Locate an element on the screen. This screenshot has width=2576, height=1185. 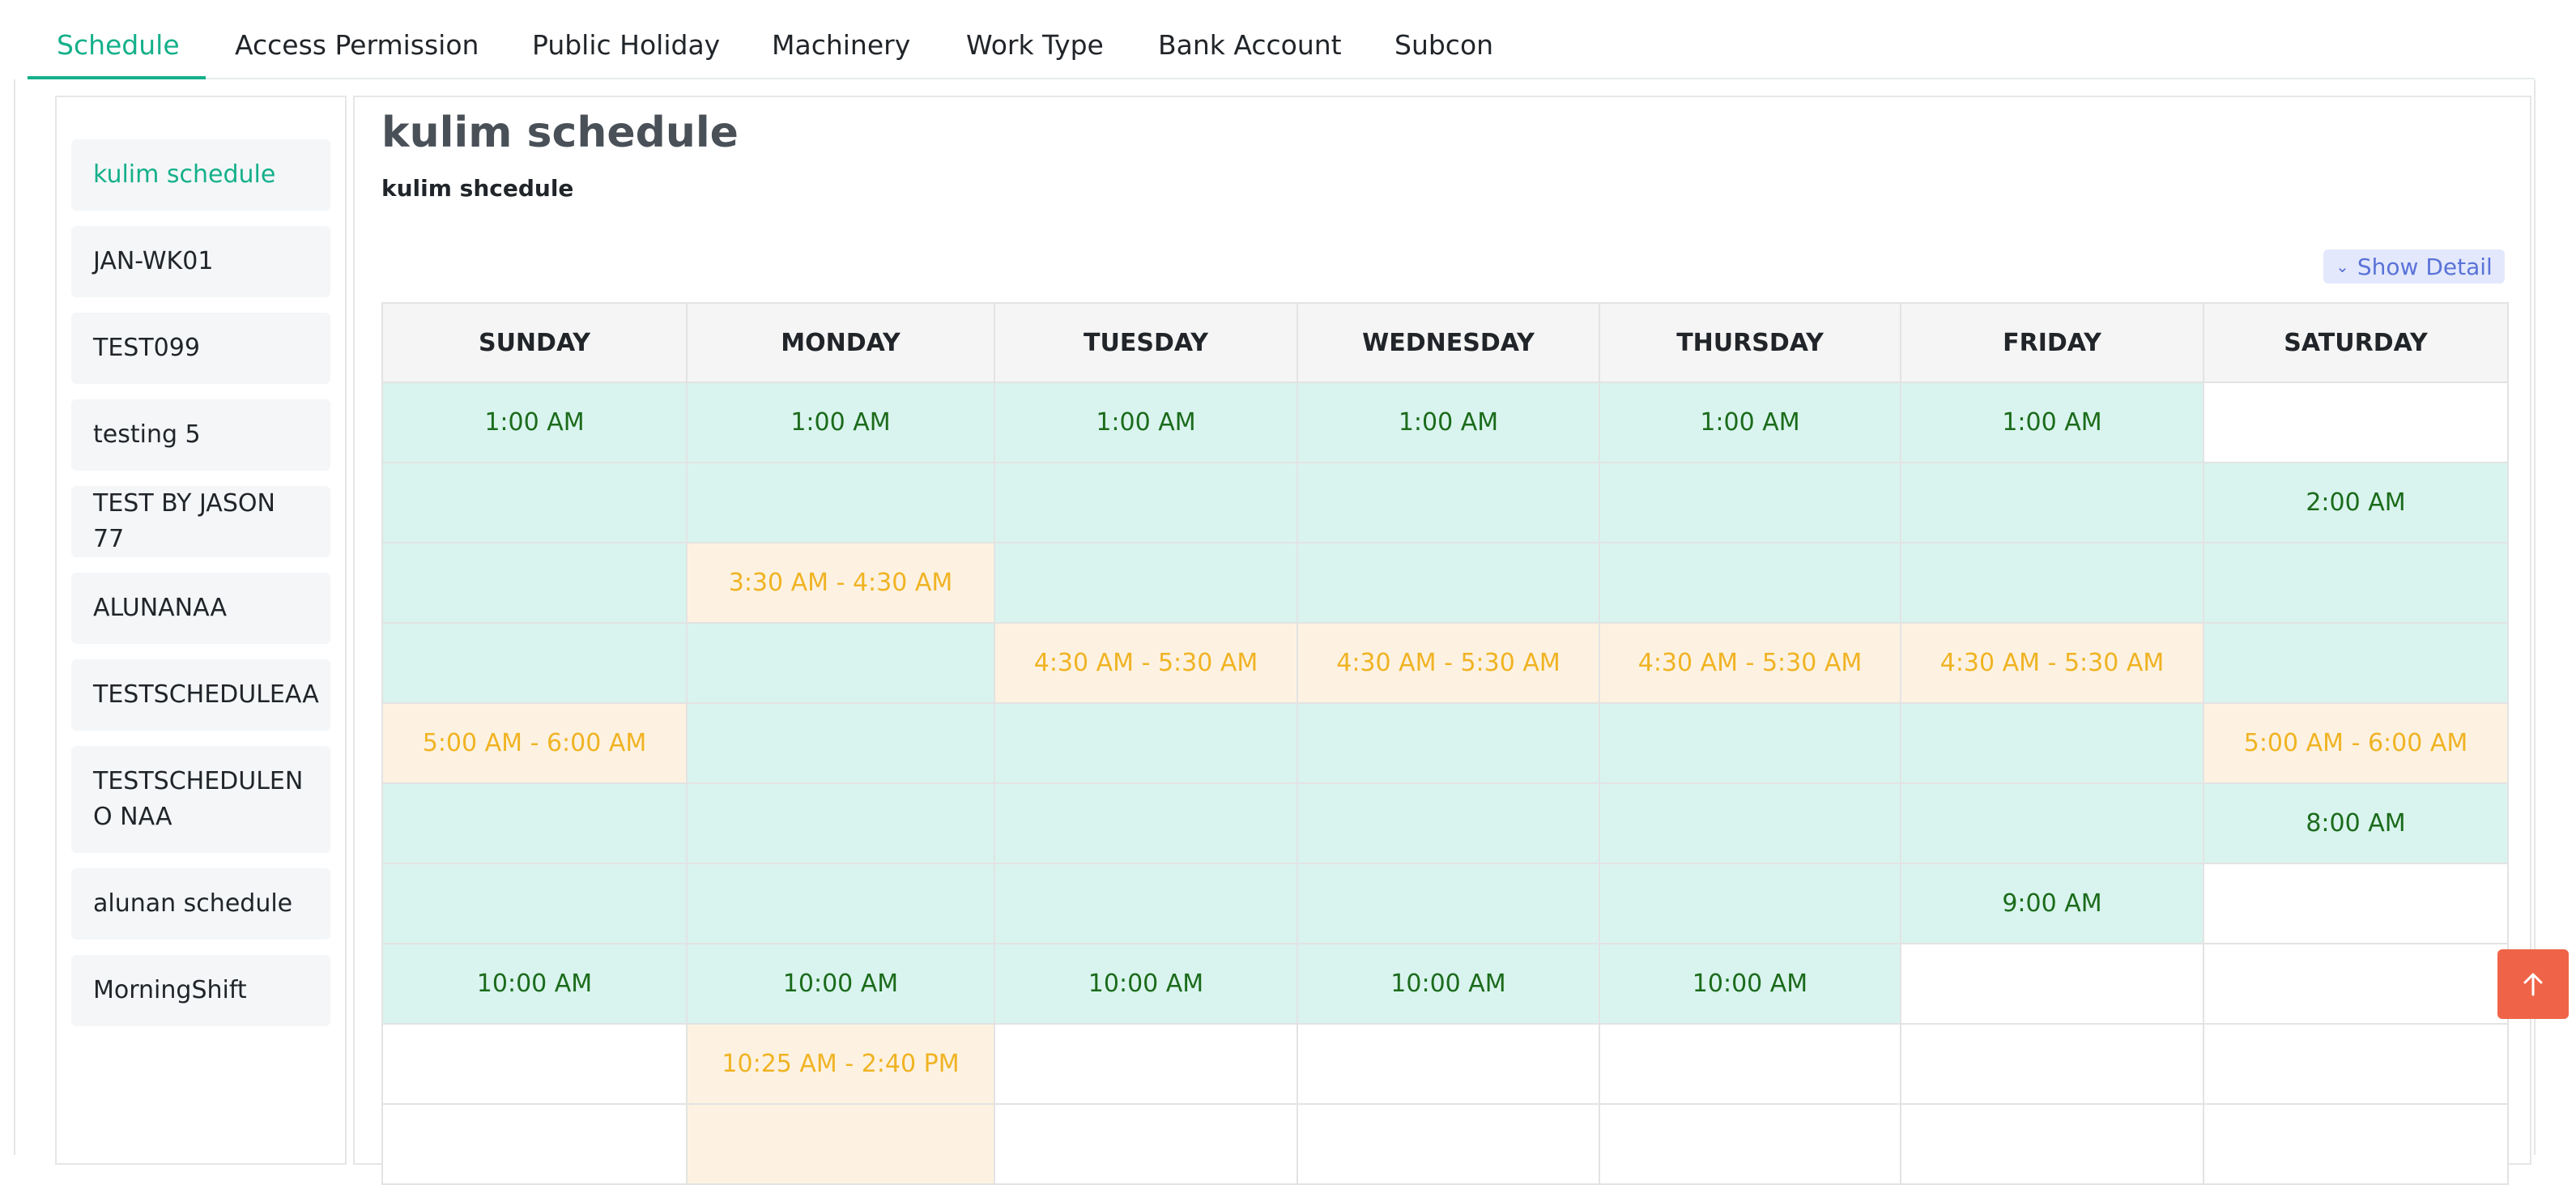
sidebar-item-test-by-jason-77: TEST BY JASON 77 is located at coordinates (200, 521).